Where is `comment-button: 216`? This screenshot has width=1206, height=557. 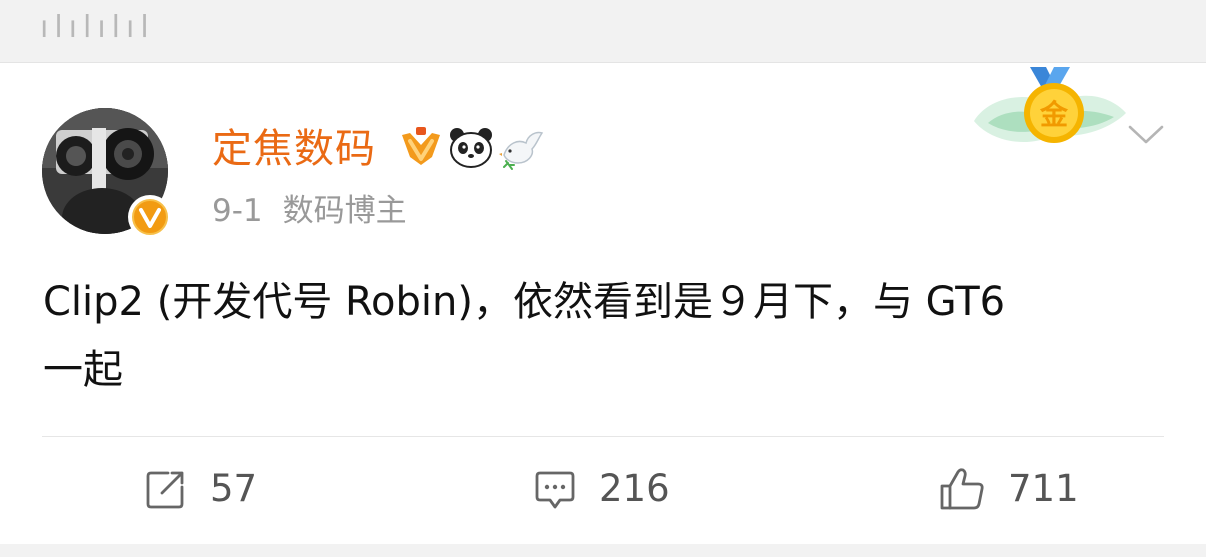 comment-button: 216 is located at coordinates (601, 489).